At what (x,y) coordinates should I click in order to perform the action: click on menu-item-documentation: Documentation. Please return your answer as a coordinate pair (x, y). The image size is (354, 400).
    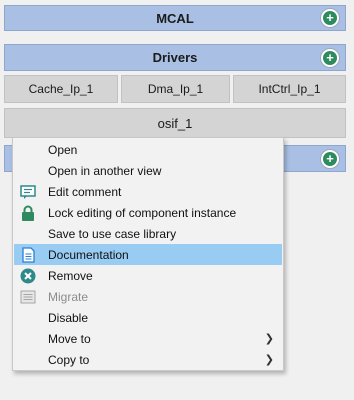
    Looking at the image, I should click on (148, 254).